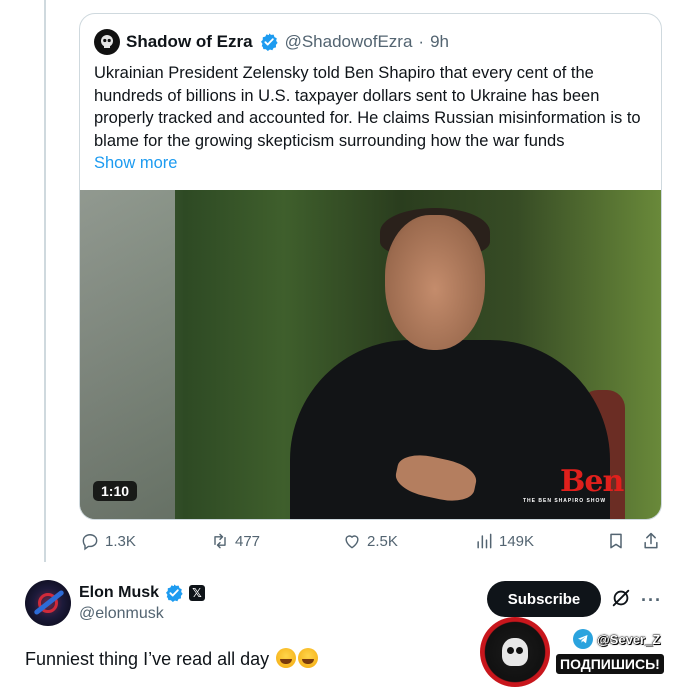  What do you see at coordinates (621, 598) in the screenshot?
I see `grok-icon` at bounding box center [621, 598].